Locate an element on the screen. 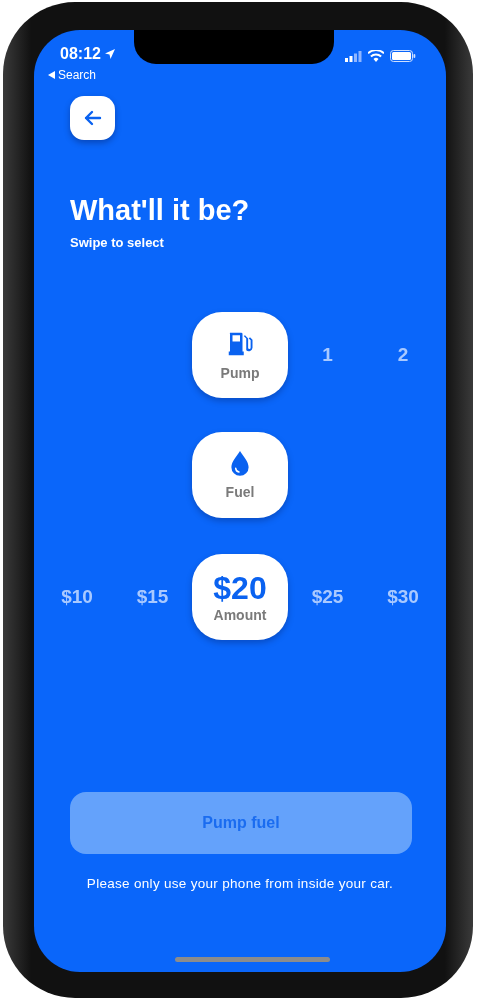 The height and width of the screenshot is (1008, 497). option-text: $30 is located at coordinates (403, 597).